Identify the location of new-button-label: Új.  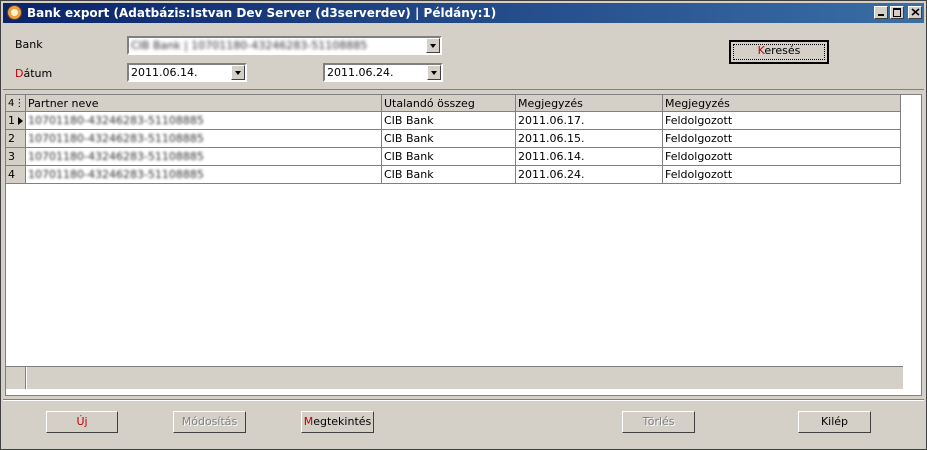
(82, 421).